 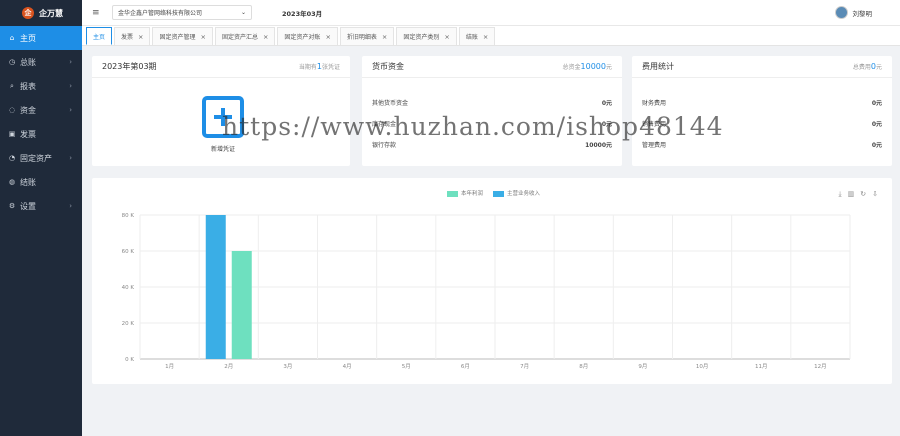 What do you see at coordinates (36, 158) in the screenshot?
I see `sidebar-item-label: 固定资产` at bounding box center [36, 158].